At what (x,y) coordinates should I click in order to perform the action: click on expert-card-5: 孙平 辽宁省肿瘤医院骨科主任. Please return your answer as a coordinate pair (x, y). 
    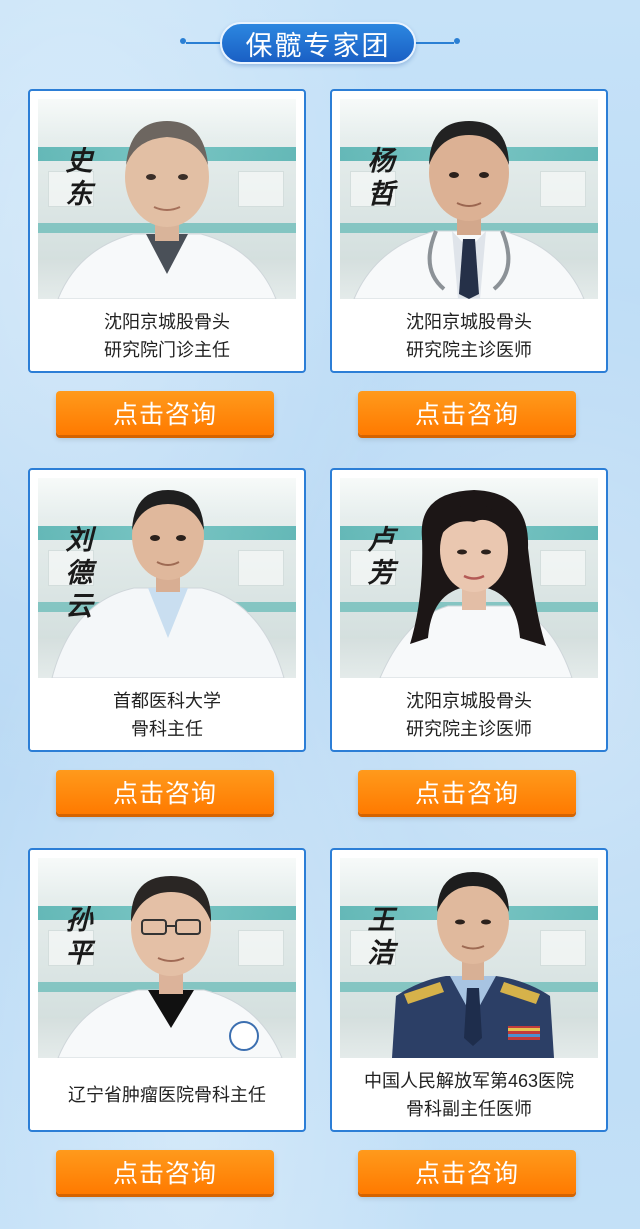
    Looking at the image, I should click on (167, 990).